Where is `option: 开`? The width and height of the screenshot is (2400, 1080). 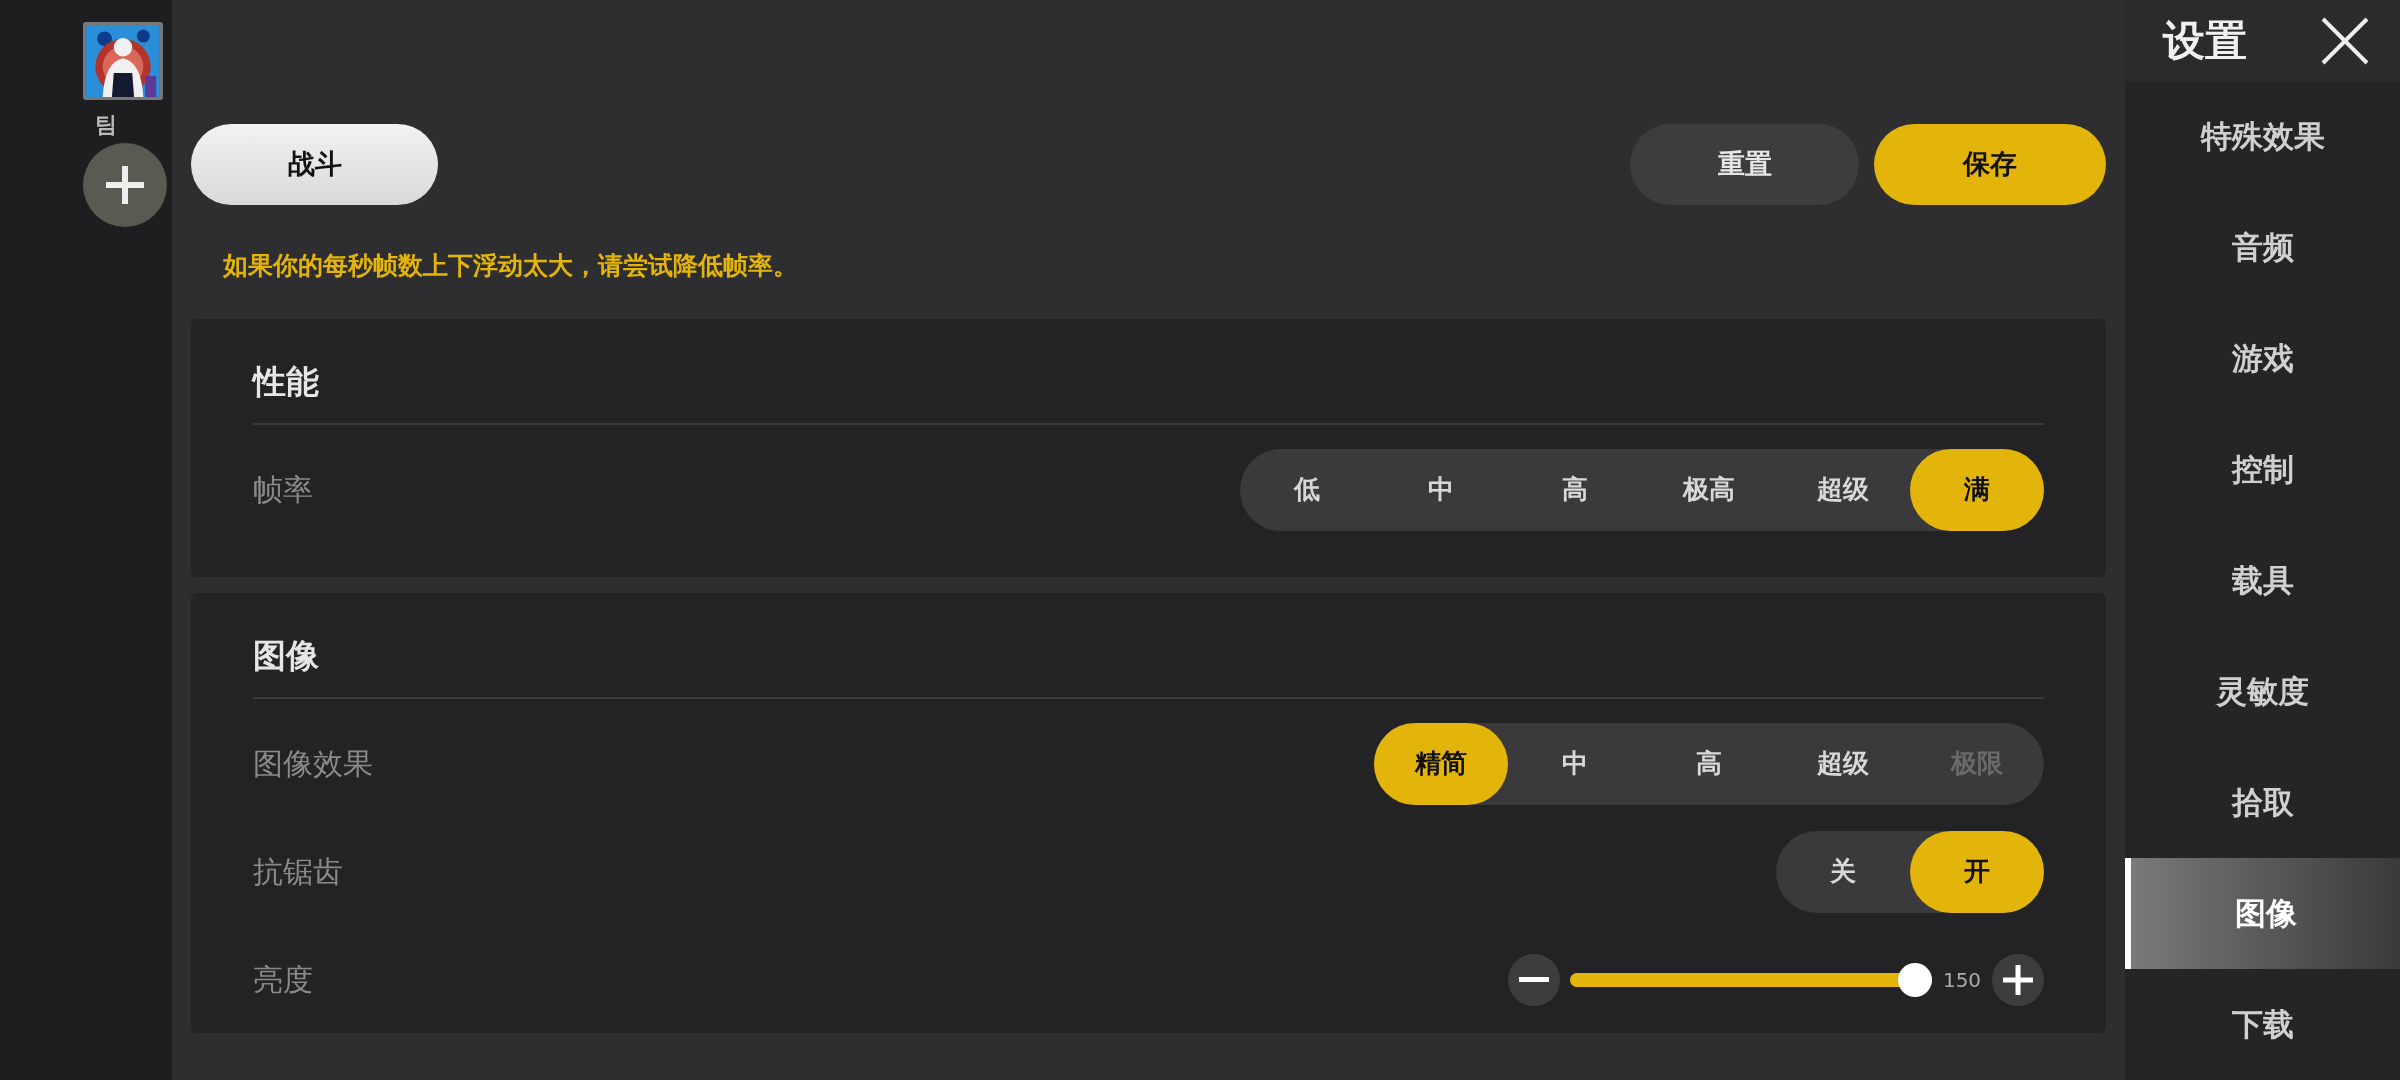 option: 开 is located at coordinates (1977, 871).